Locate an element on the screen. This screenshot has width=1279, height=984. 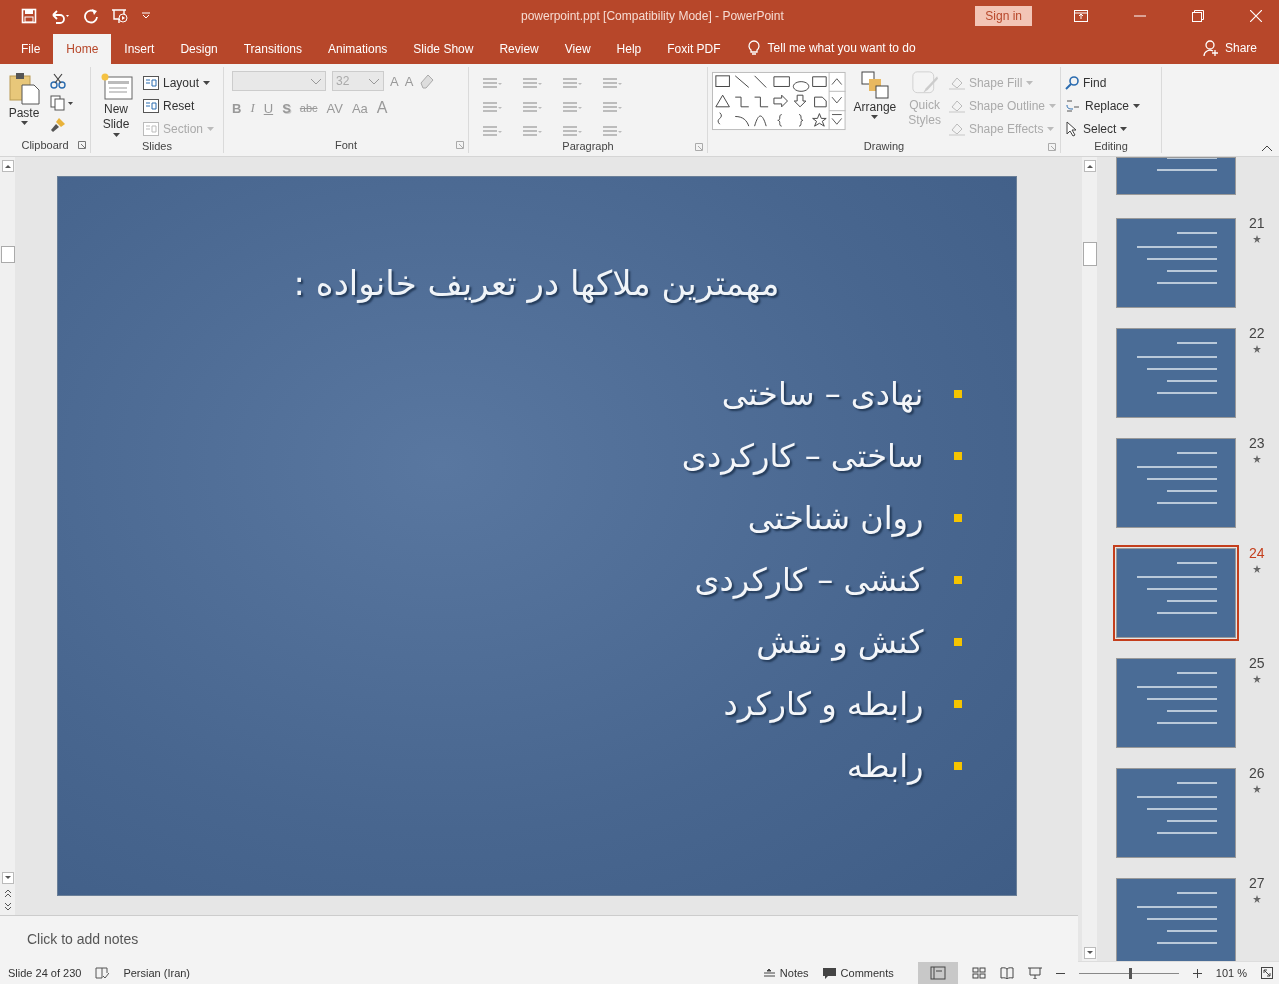
group-label: Slides is located at coordinates (157, 146).